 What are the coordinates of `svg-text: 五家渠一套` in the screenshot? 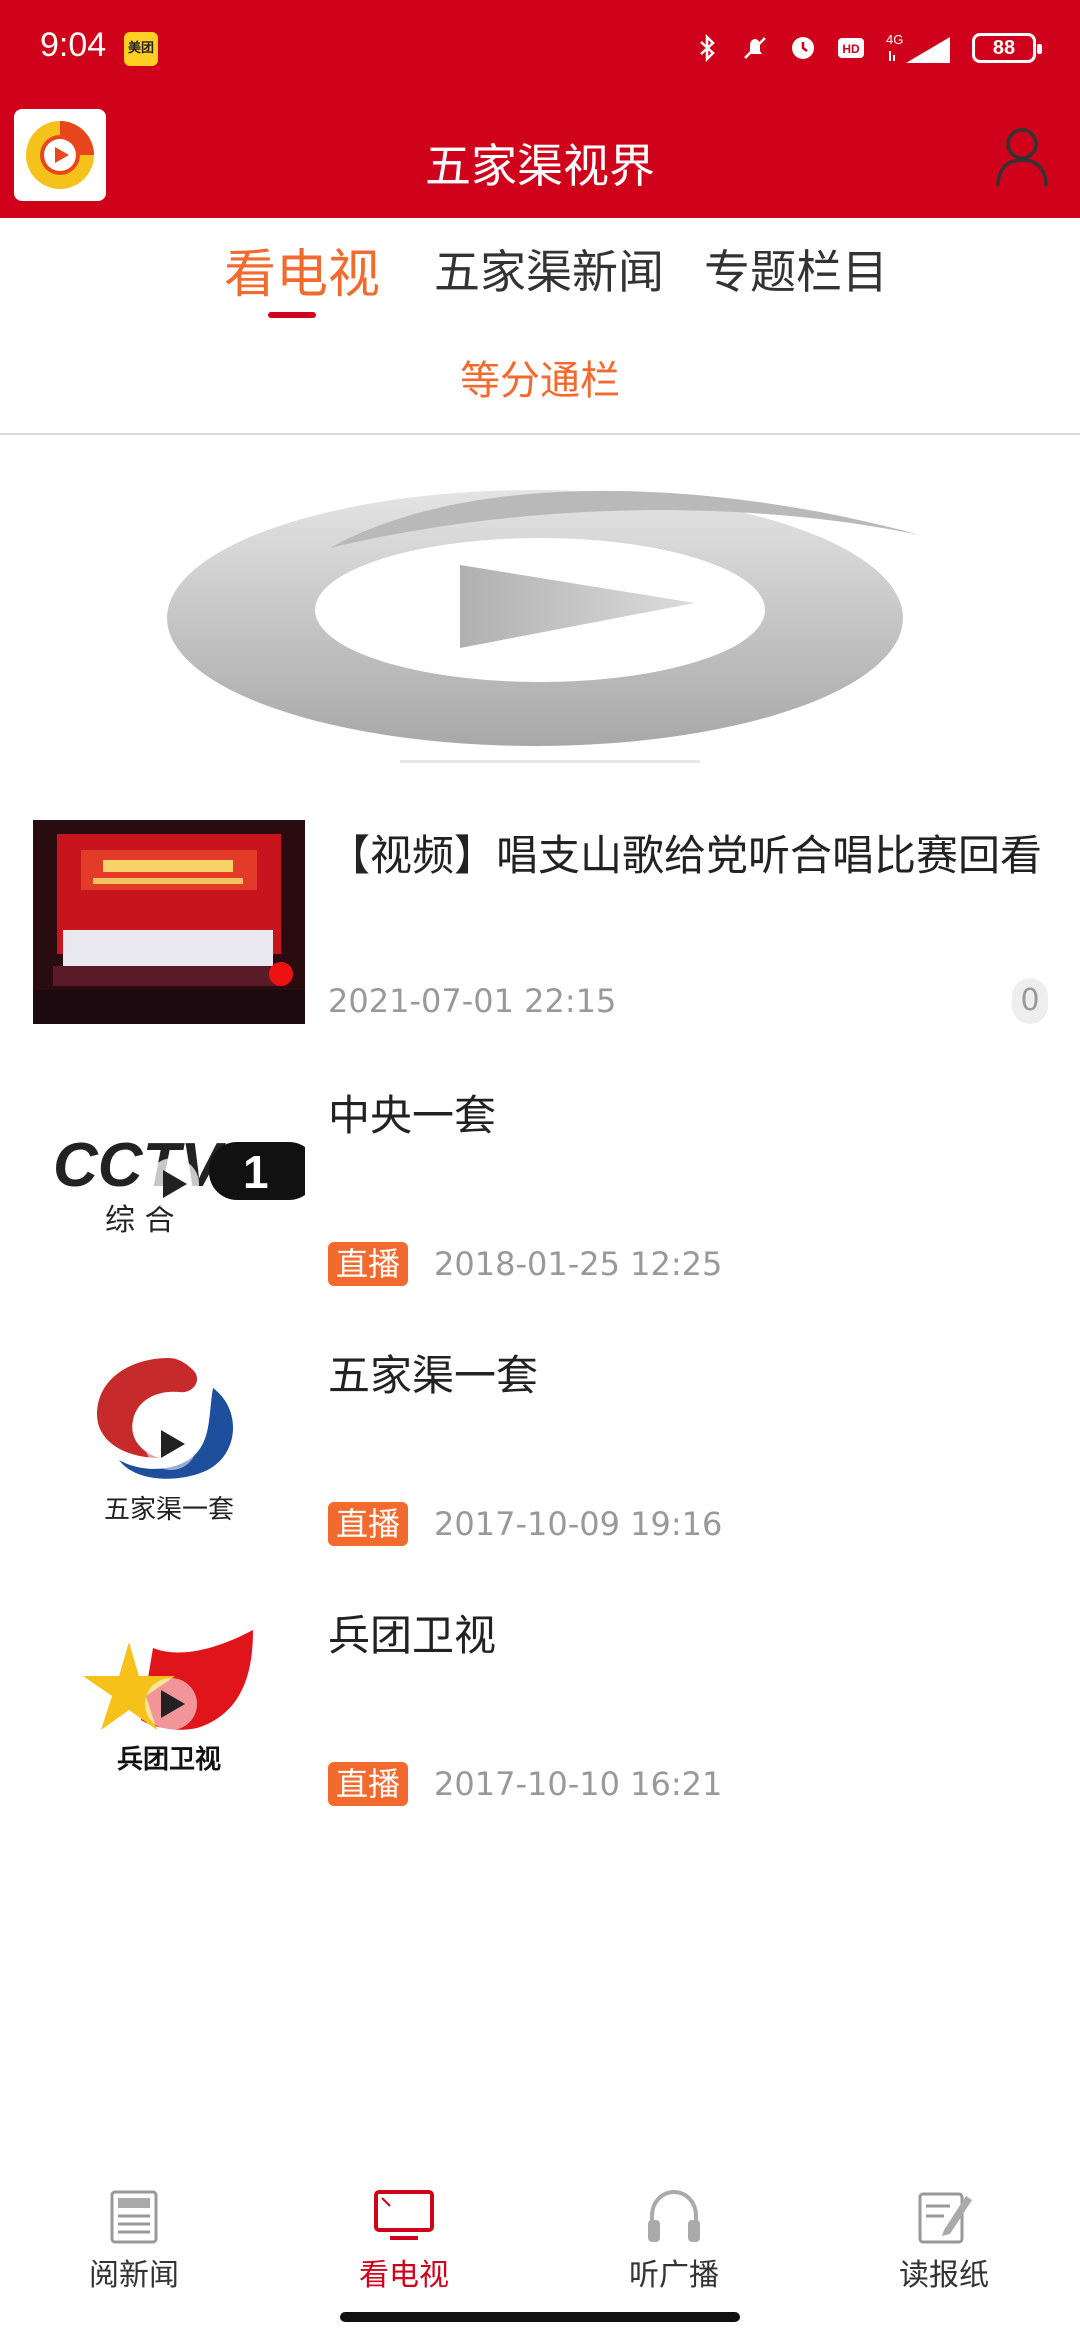 It's located at (169, 1510).